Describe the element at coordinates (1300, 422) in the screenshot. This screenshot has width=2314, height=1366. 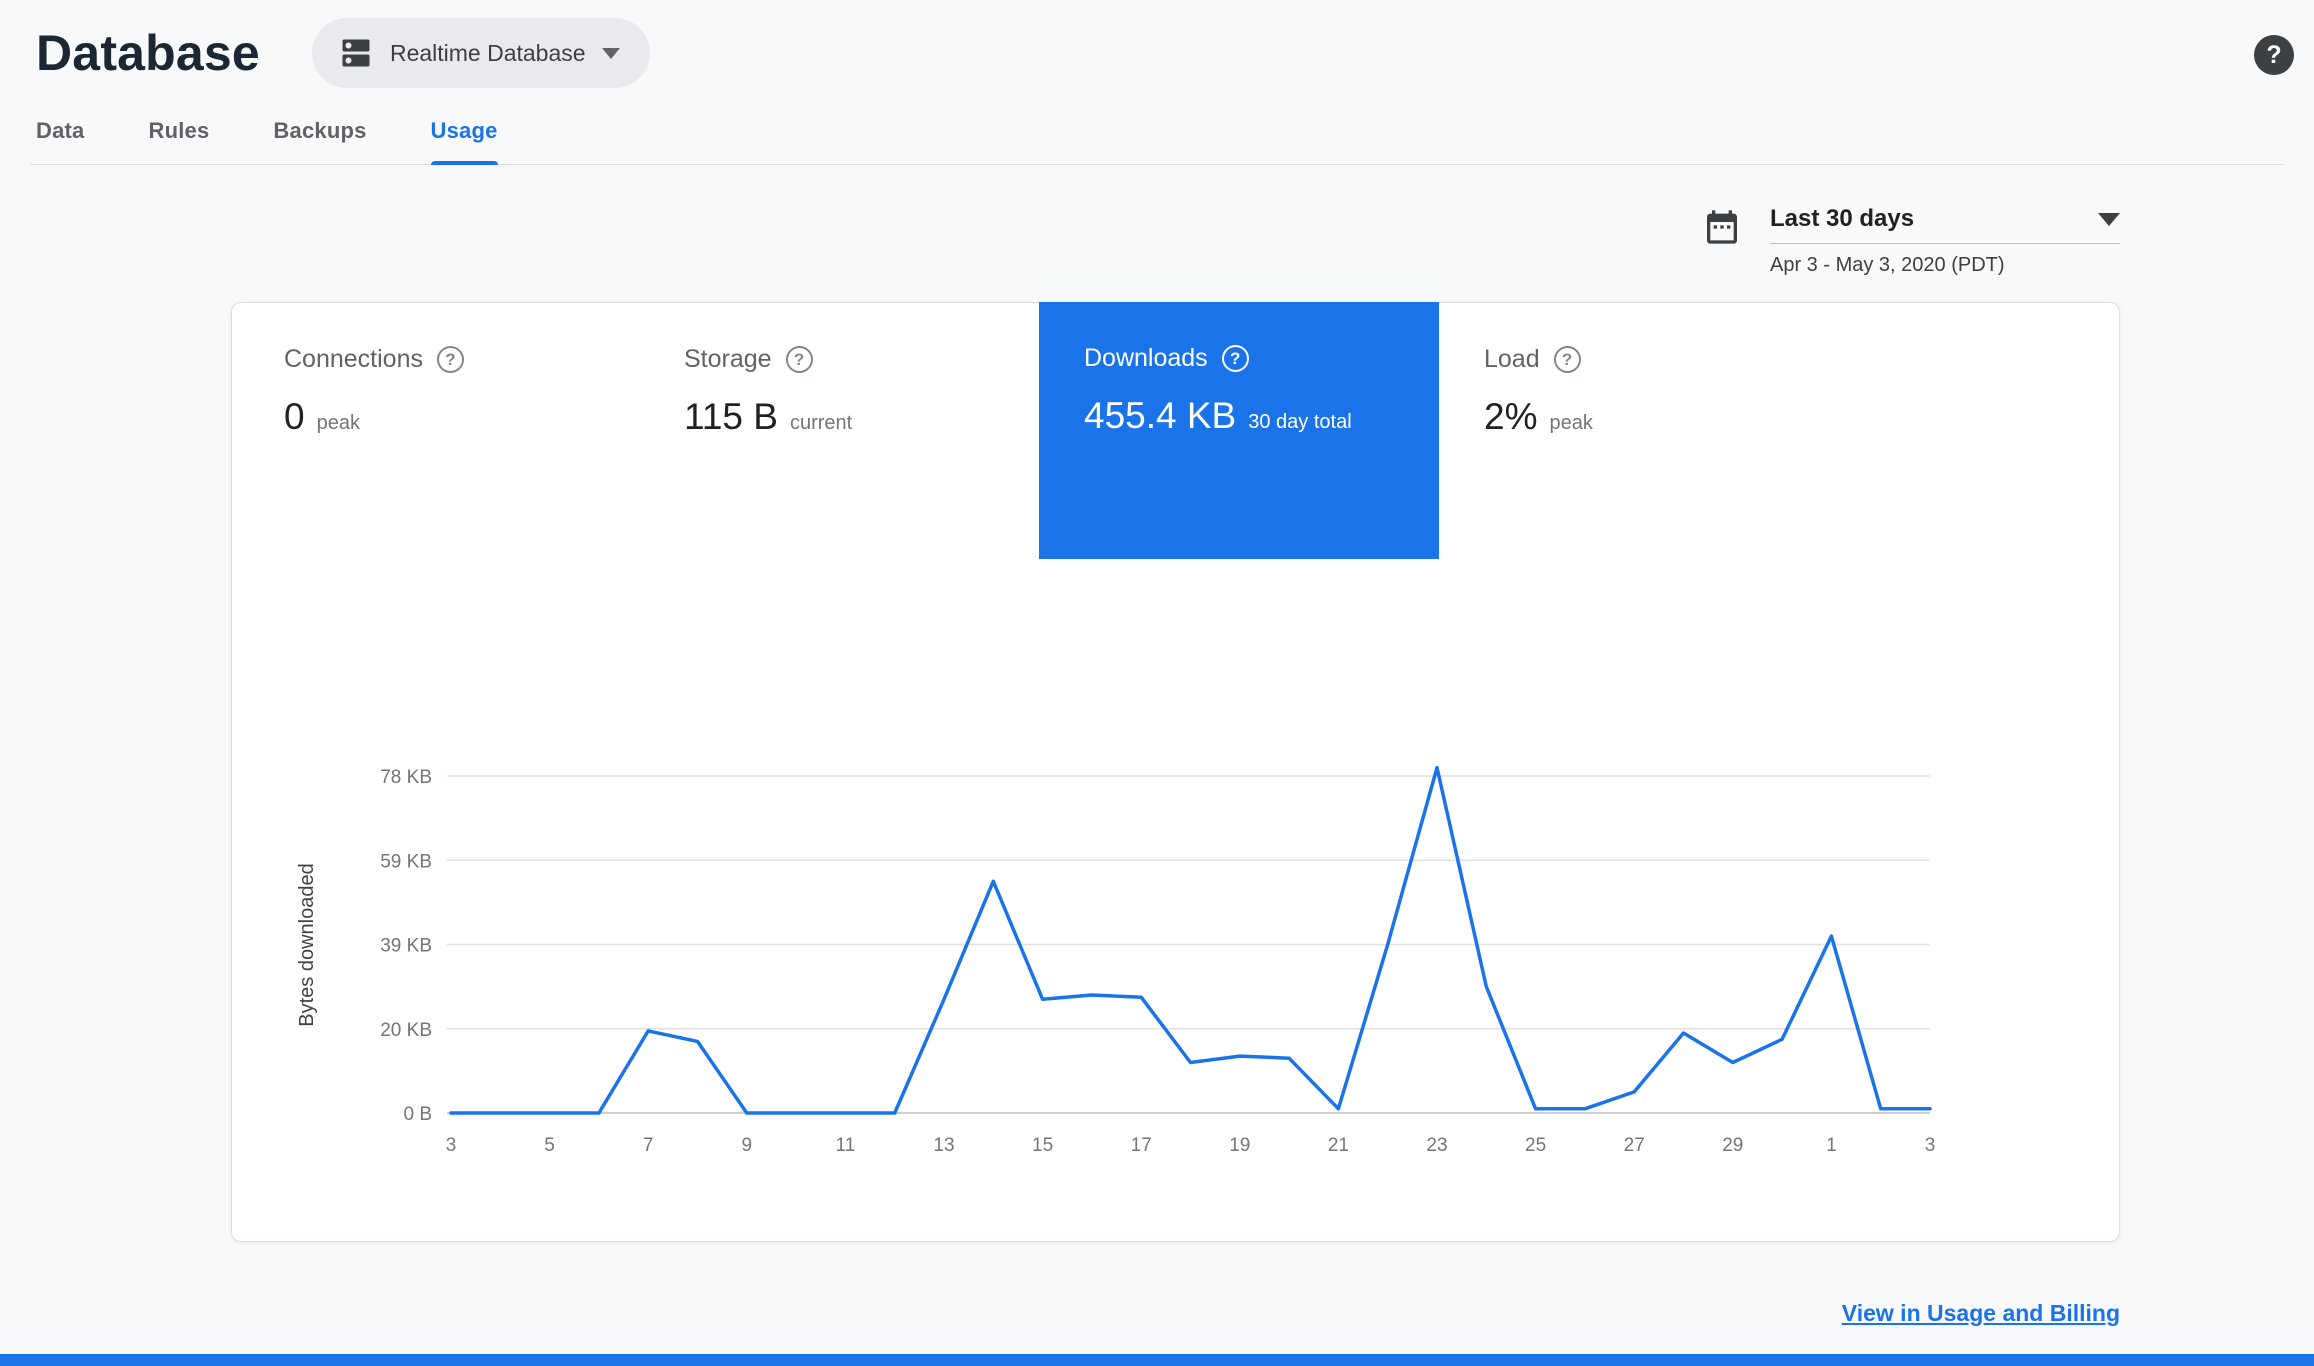
I see `metric-unit: 30 day total` at that location.